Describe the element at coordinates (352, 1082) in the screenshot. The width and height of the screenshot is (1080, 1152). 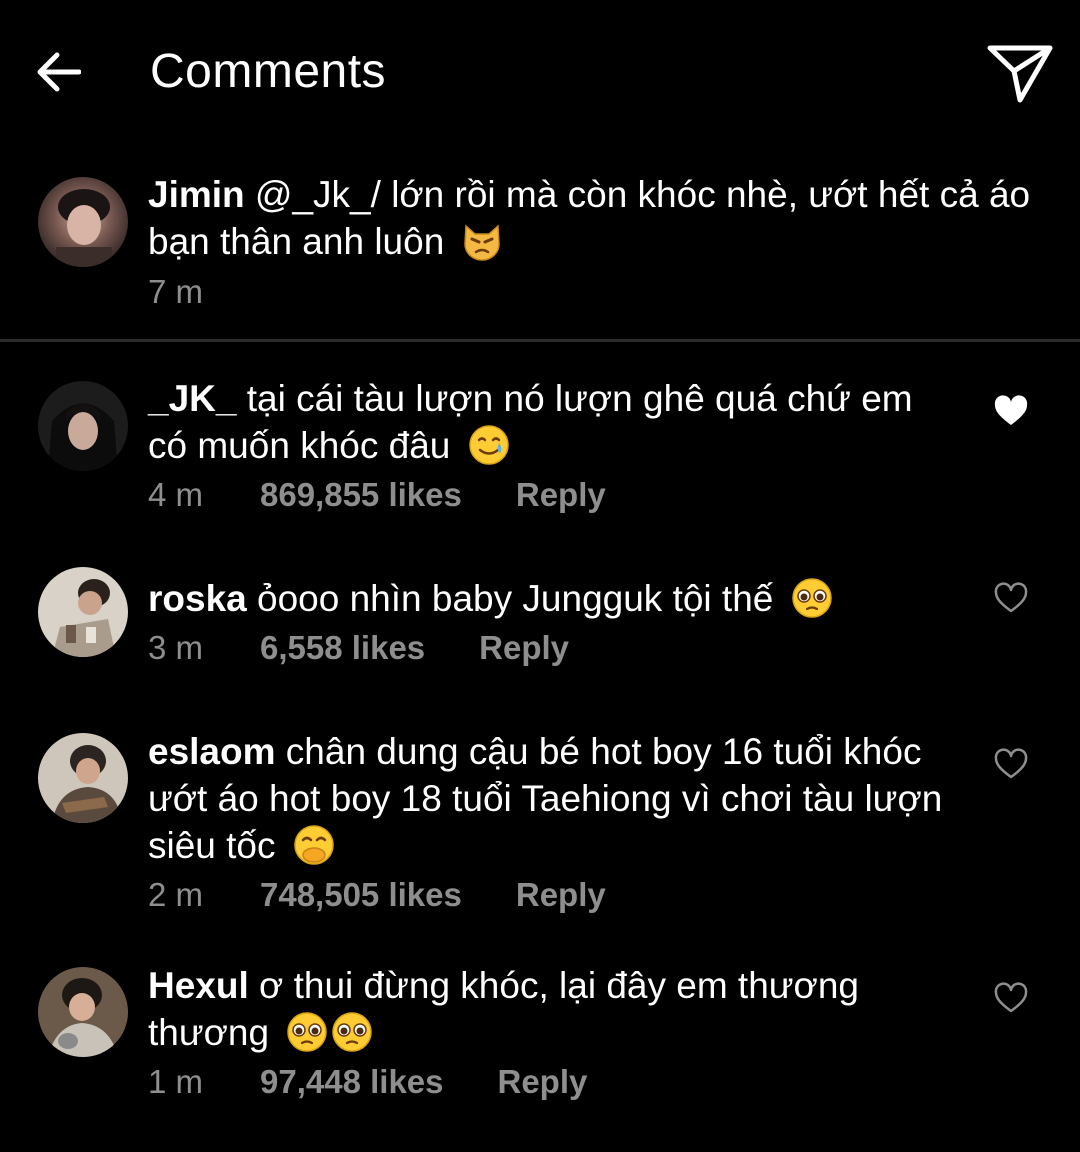
I see `likes-count: 97,448 likes` at that location.